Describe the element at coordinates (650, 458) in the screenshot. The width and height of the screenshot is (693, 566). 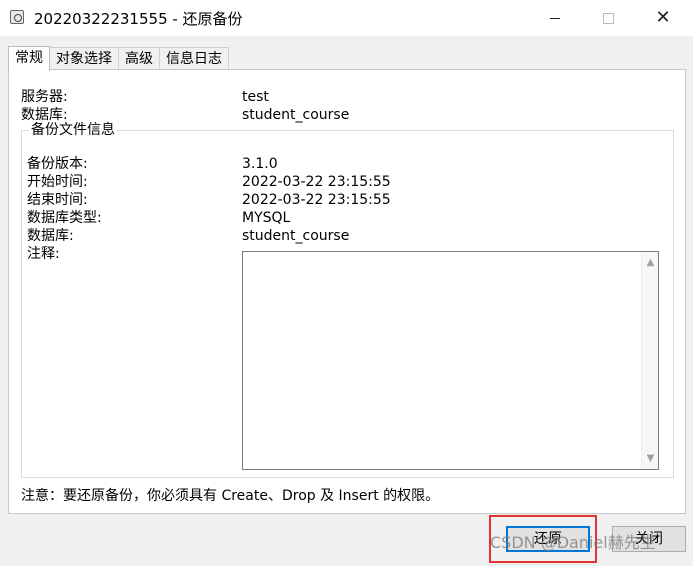
I see `scroll-down-icon: ▼` at that location.